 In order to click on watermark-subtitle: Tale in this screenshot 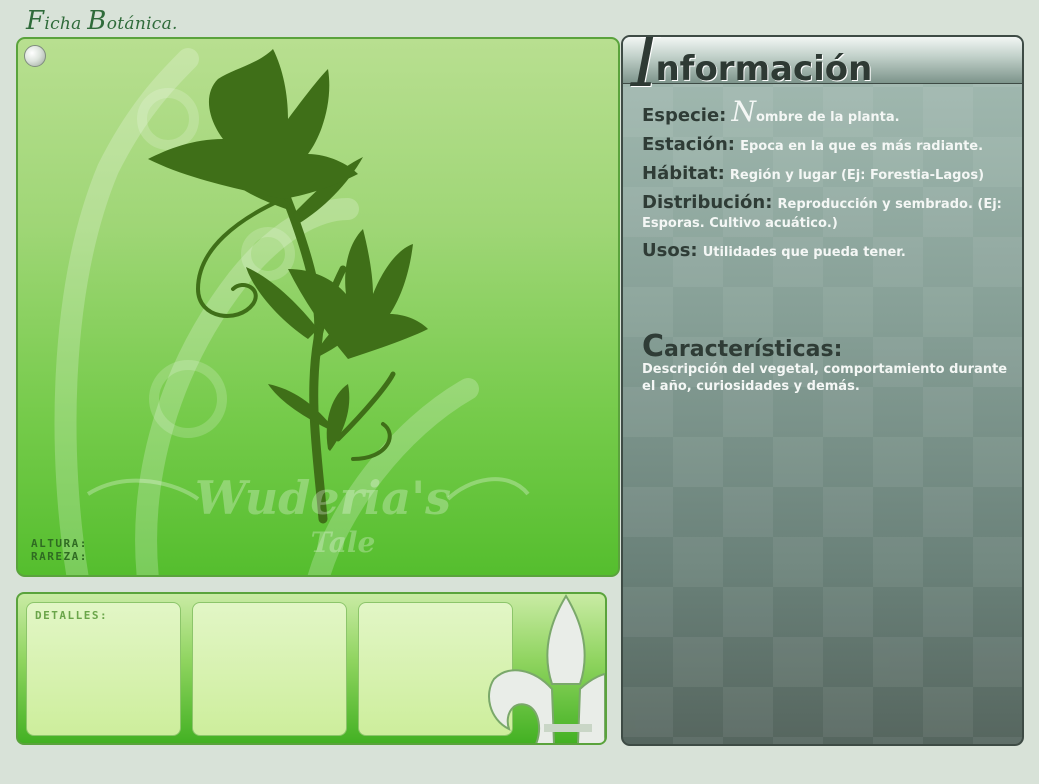, I will do `click(343, 542)`.